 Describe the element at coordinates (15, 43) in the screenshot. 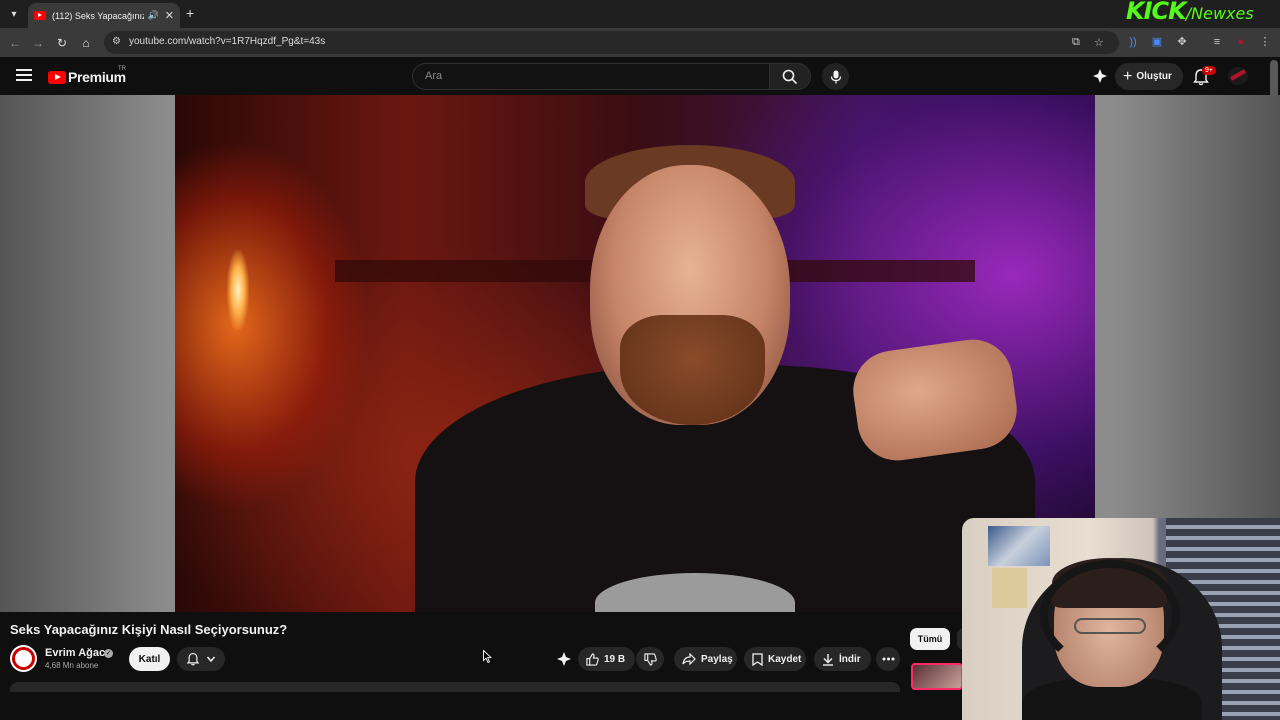

I see `back-arrow-icon: ←` at that location.